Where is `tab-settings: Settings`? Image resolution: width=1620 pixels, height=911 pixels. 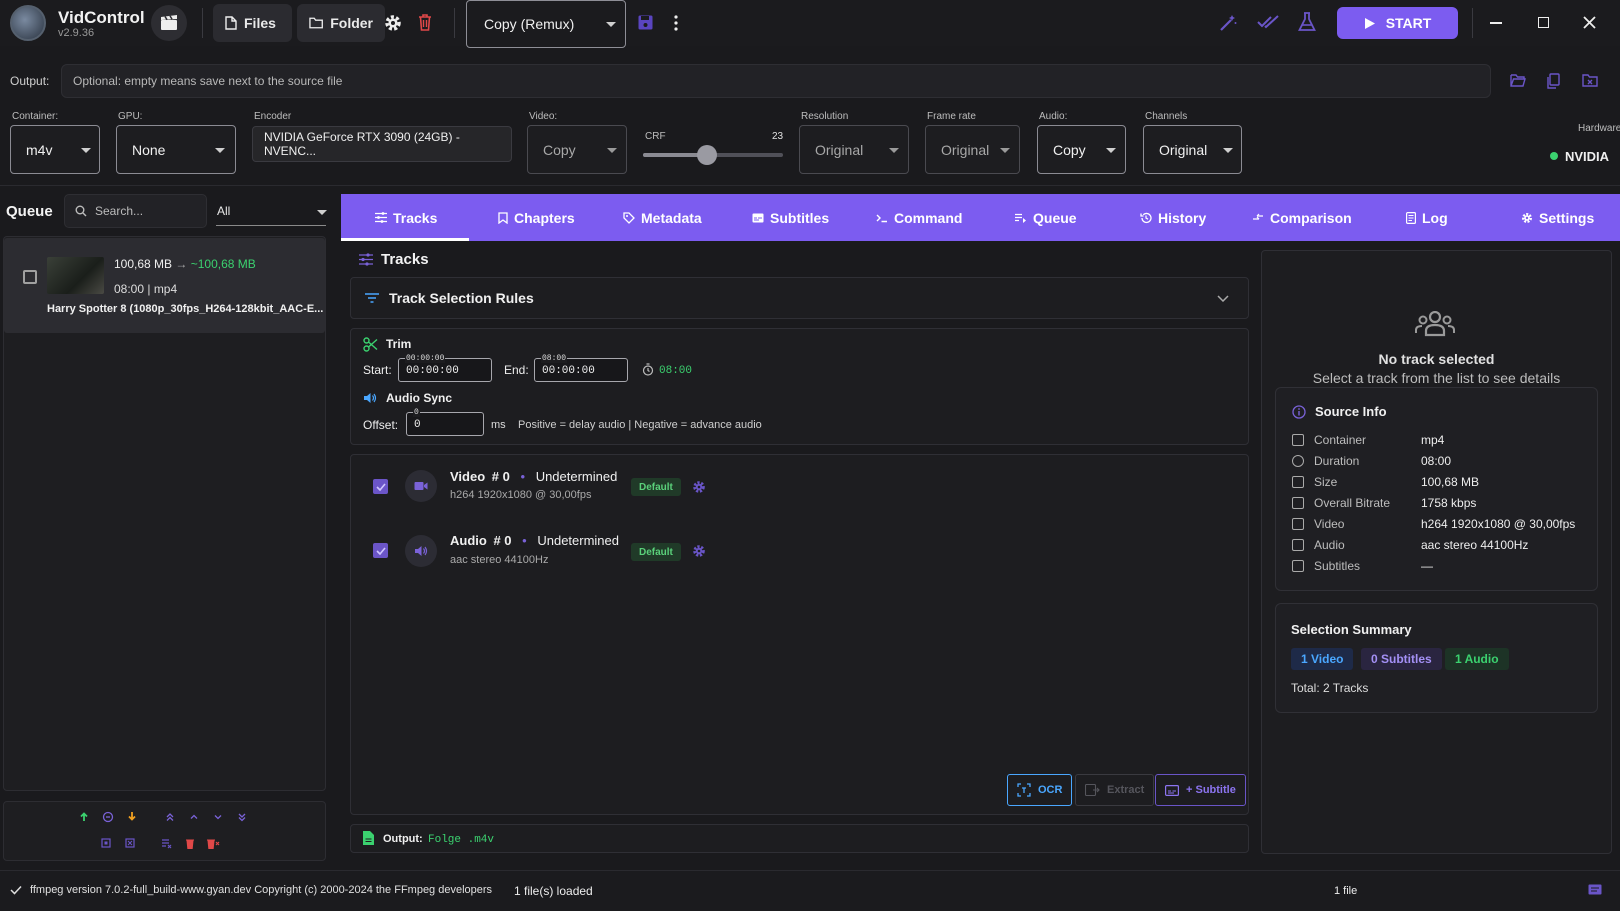
tab-settings: Settings is located at coordinates (1557, 217).